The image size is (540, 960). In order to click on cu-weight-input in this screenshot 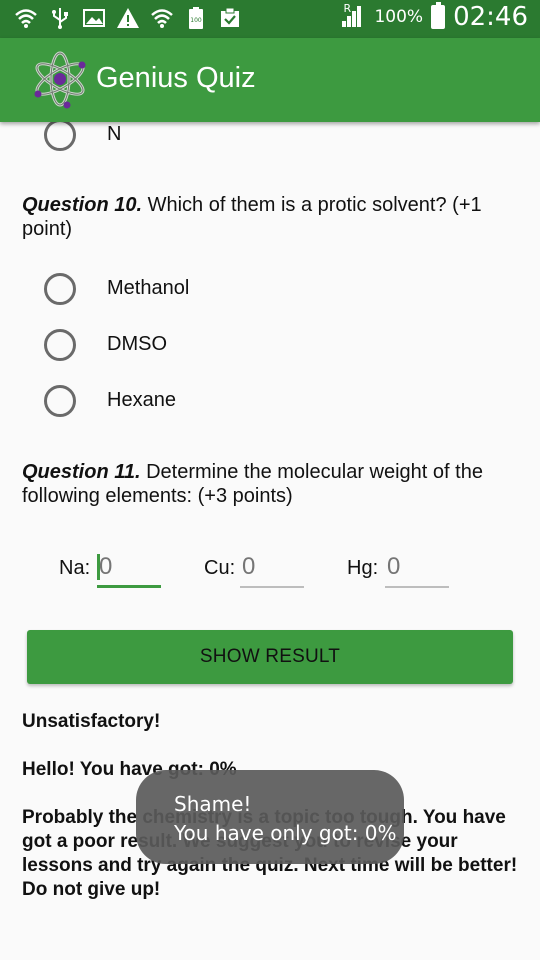, I will do `click(272, 568)`.